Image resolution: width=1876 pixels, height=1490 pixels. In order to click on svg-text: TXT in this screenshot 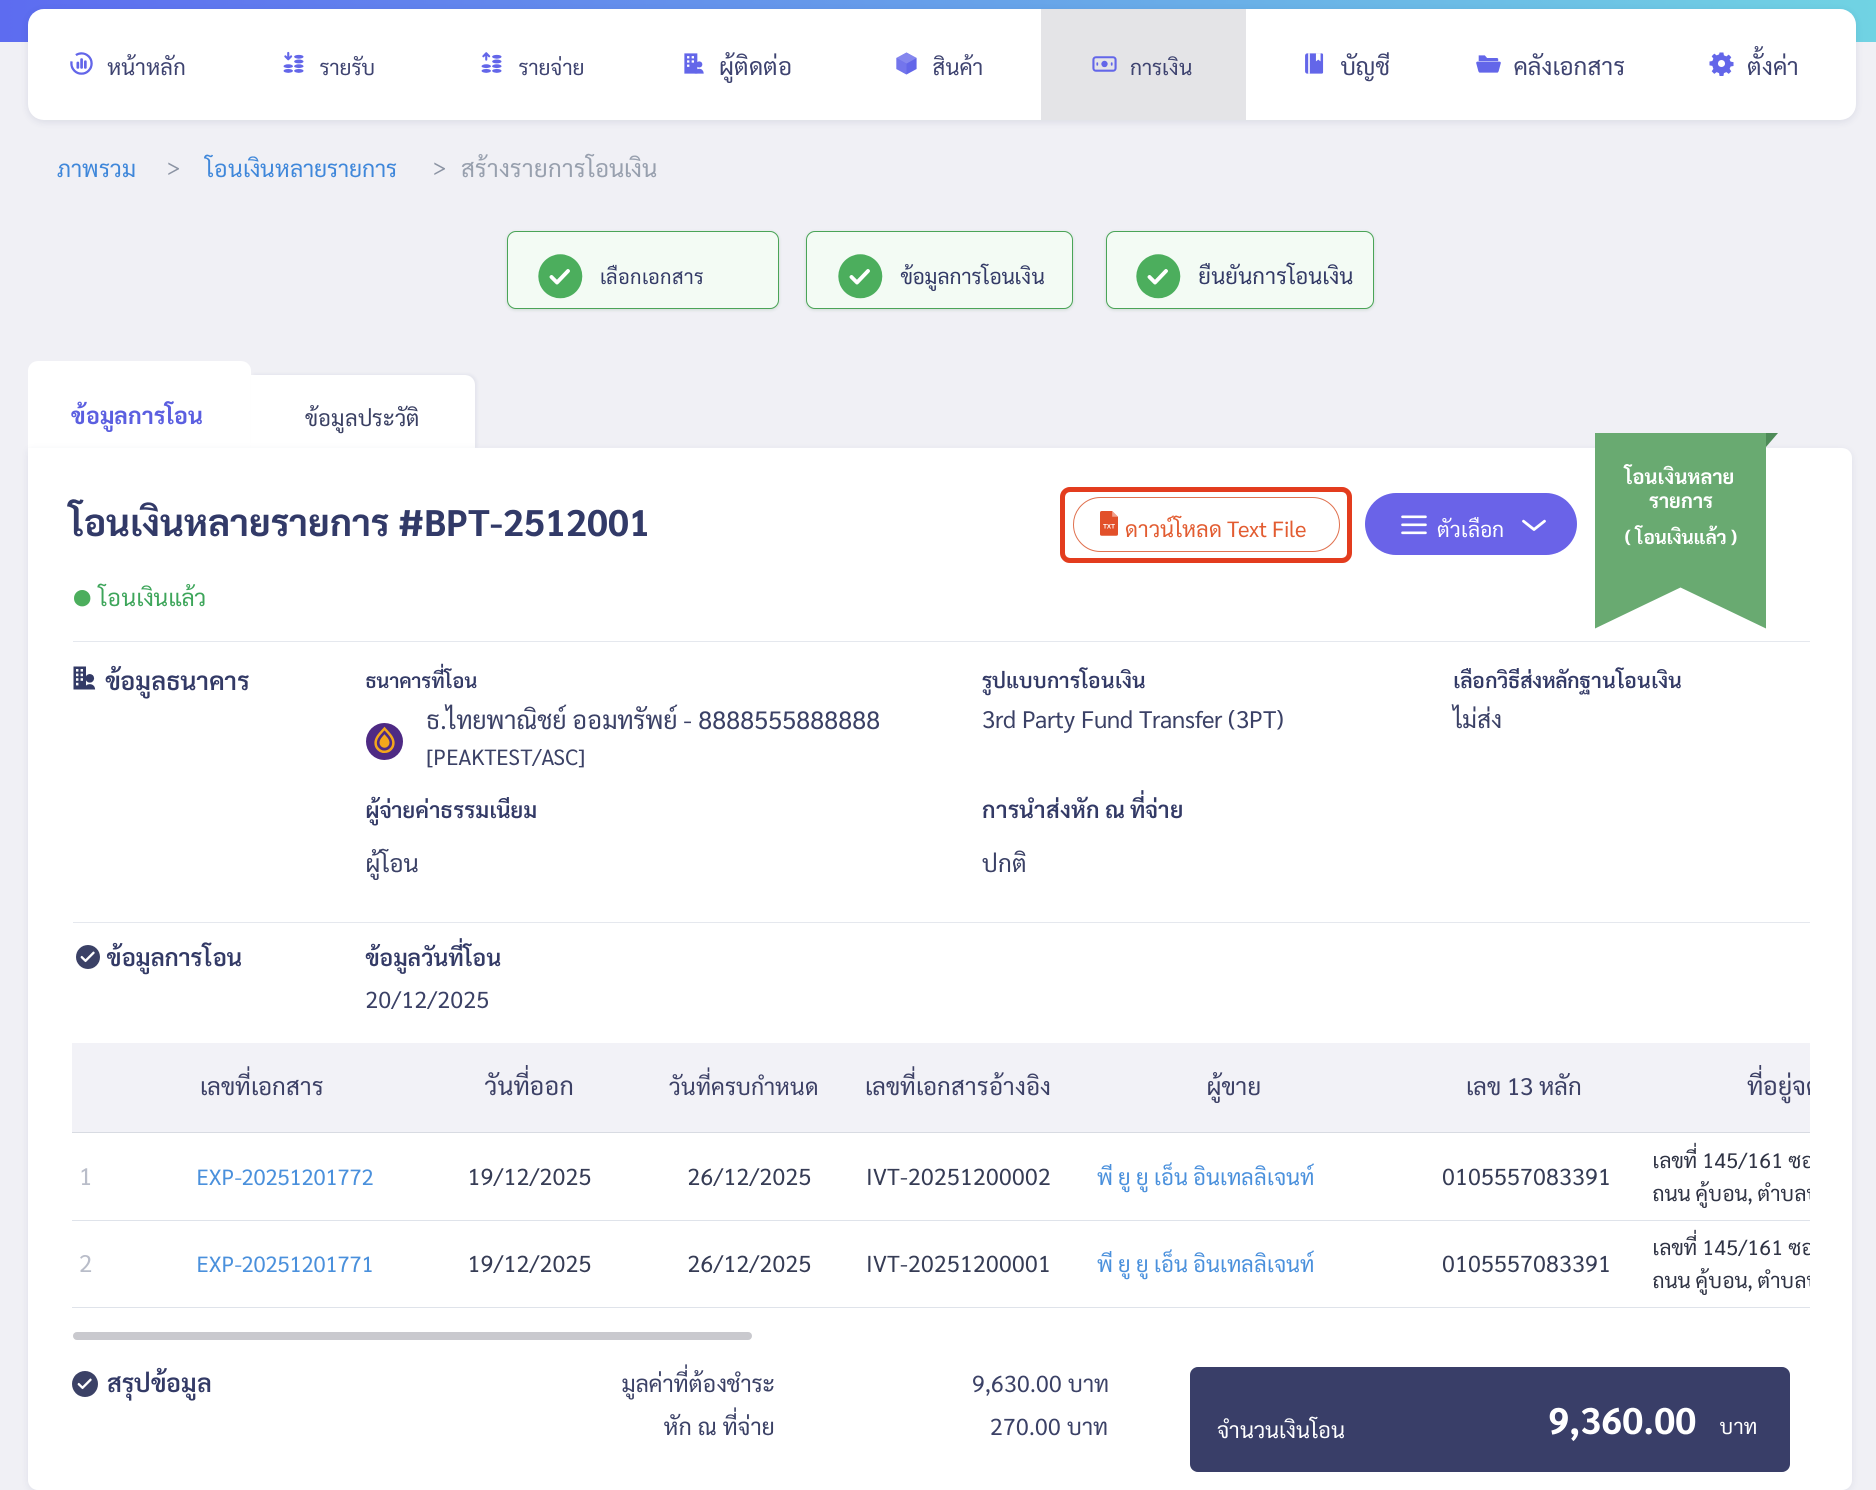, I will do `click(1109, 527)`.